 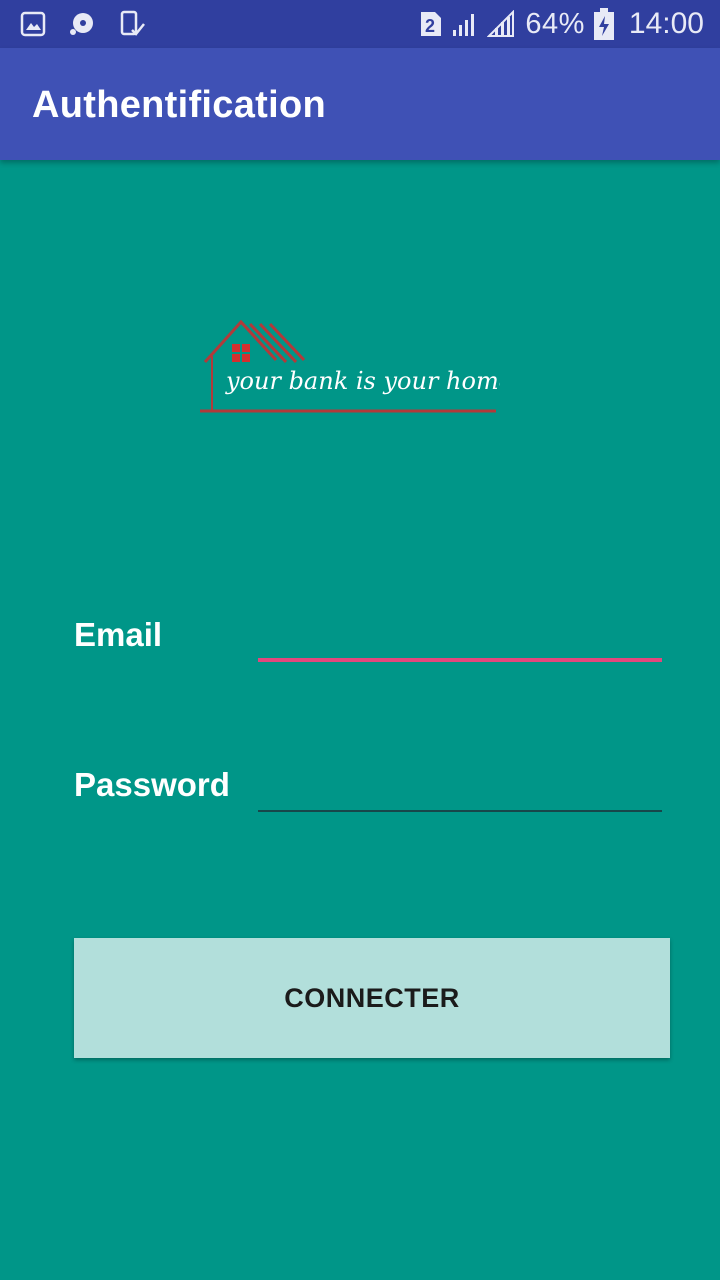 I want to click on disc-icon, so click(x=82, y=24).